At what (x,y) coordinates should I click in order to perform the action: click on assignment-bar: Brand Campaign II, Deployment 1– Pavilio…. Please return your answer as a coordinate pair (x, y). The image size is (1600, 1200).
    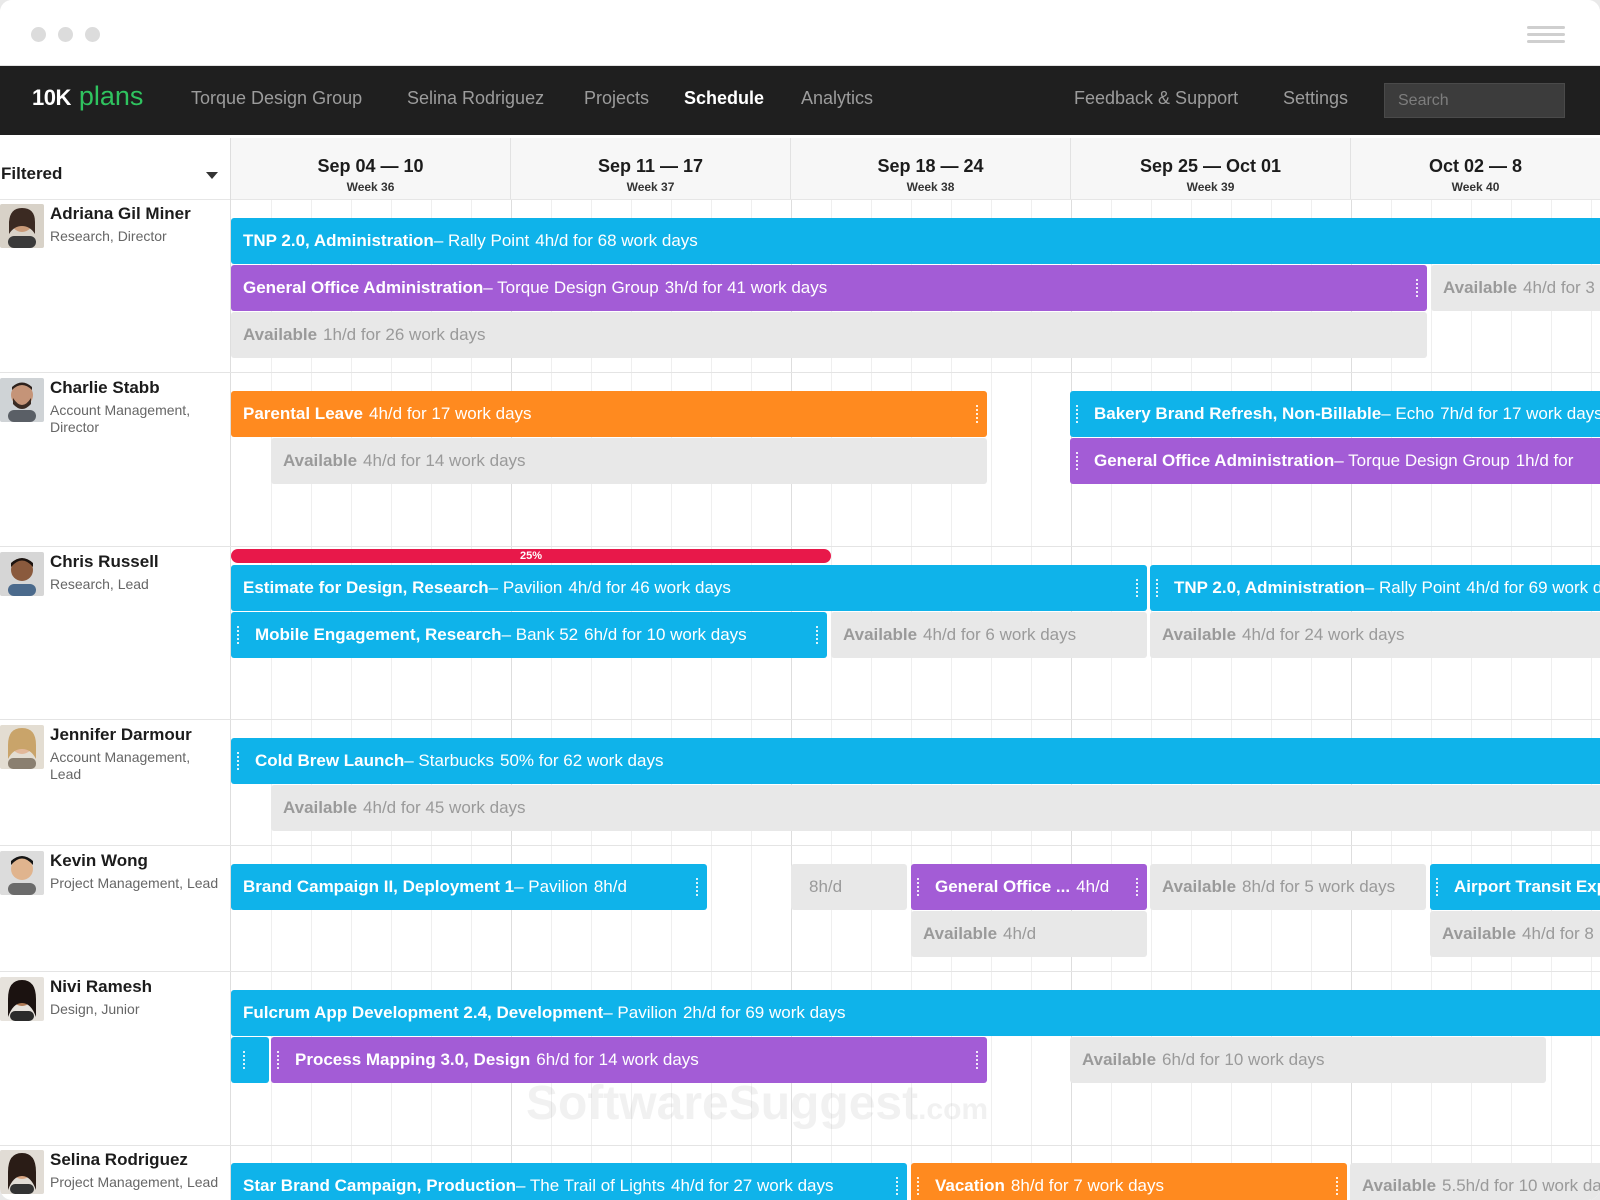
    Looking at the image, I should click on (469, 887).